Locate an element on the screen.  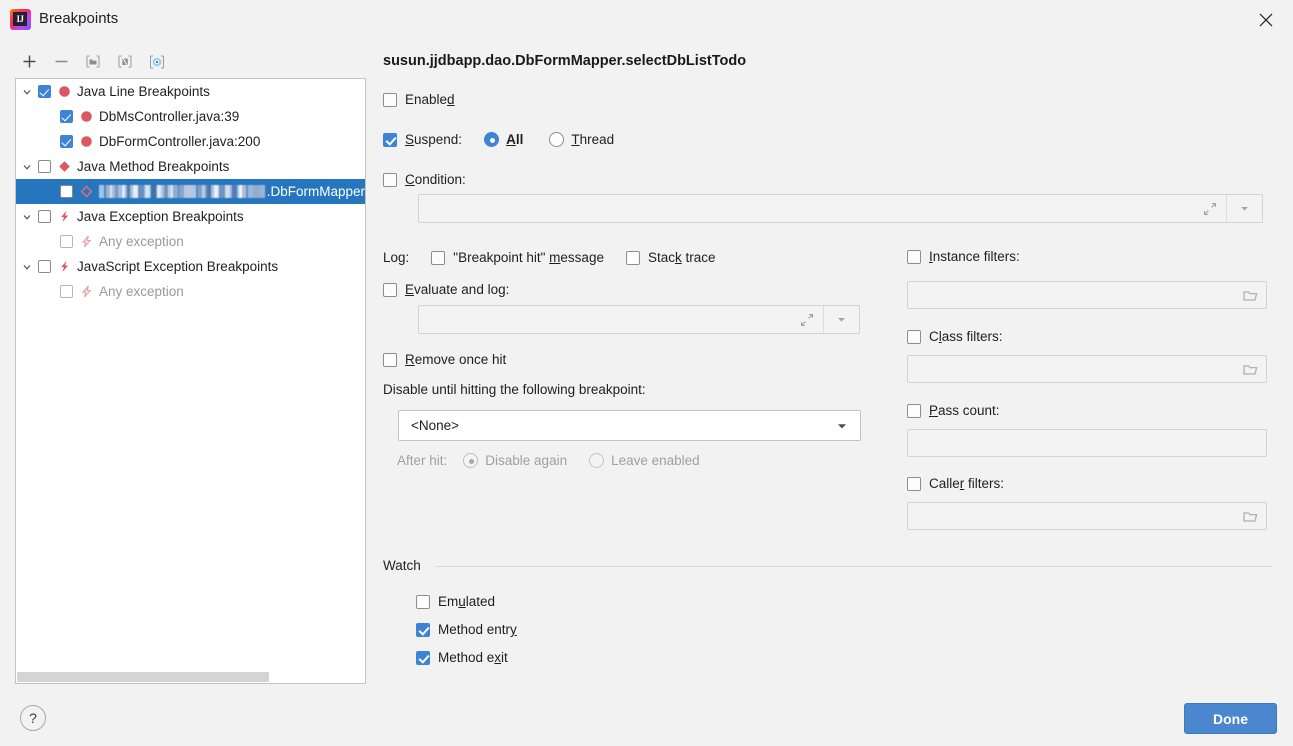
evaluate-and-log-checkbox is located at coordinates (390, 289).